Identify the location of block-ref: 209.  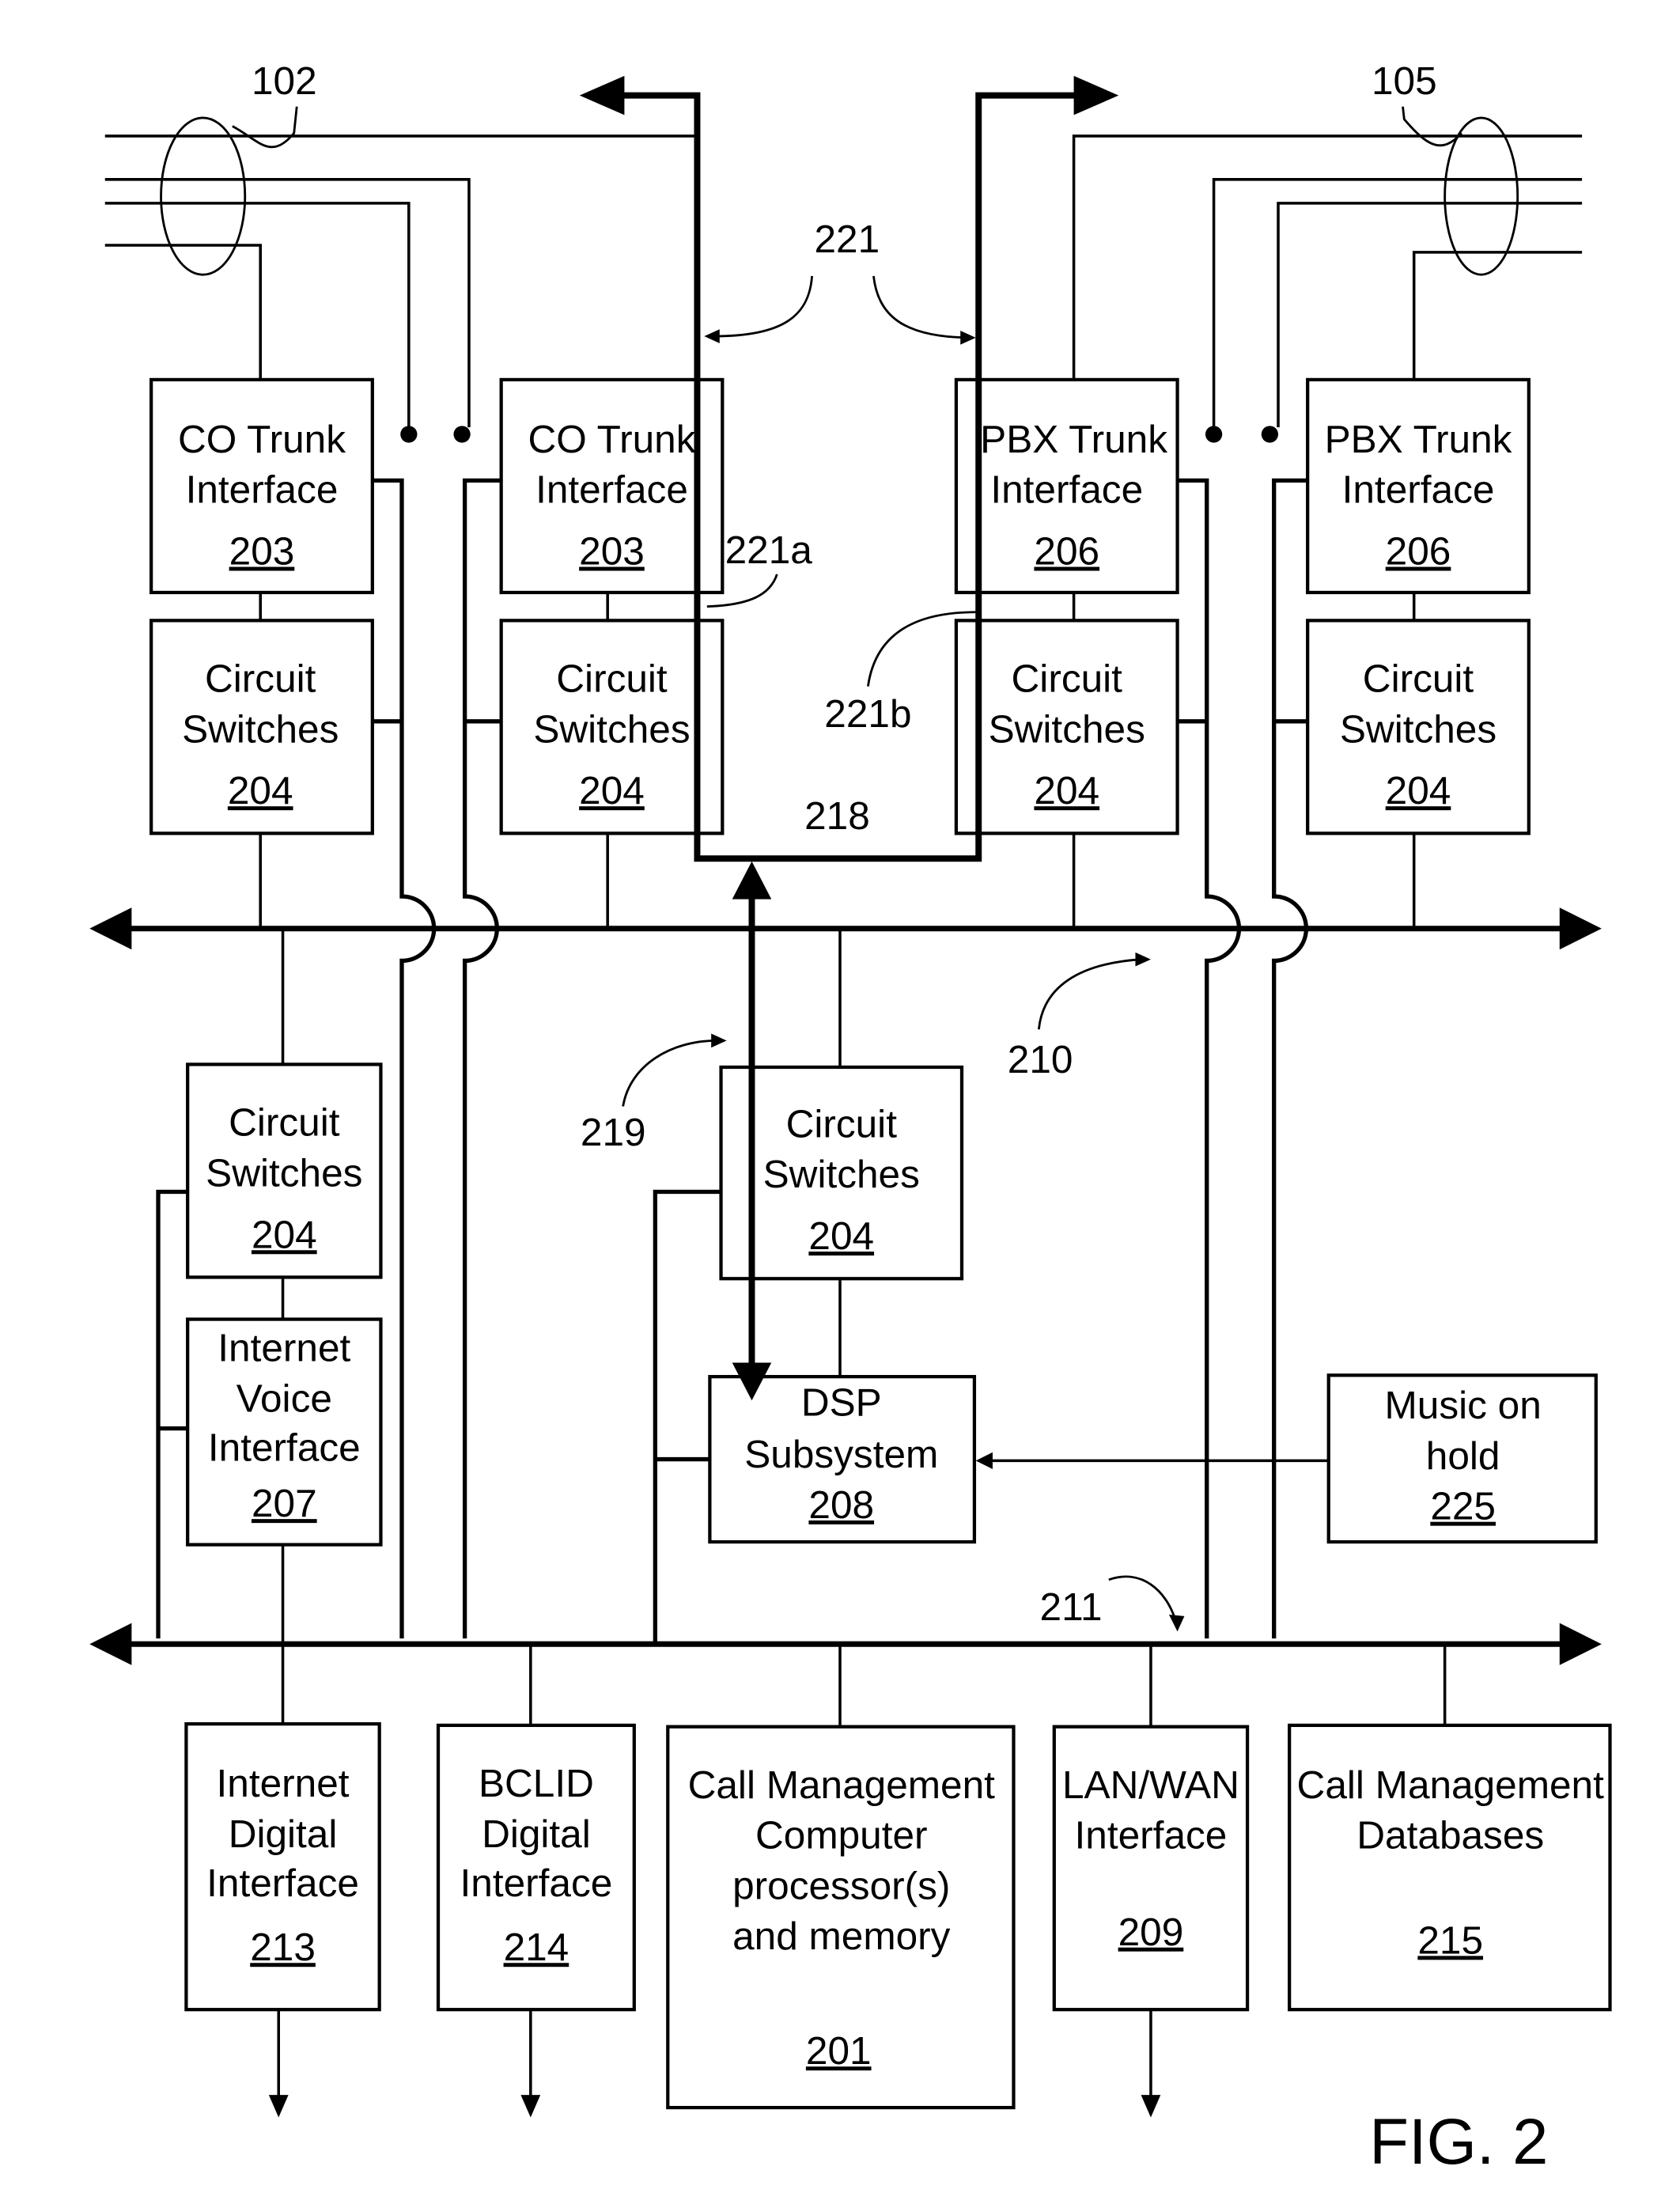
(1151, 1932).